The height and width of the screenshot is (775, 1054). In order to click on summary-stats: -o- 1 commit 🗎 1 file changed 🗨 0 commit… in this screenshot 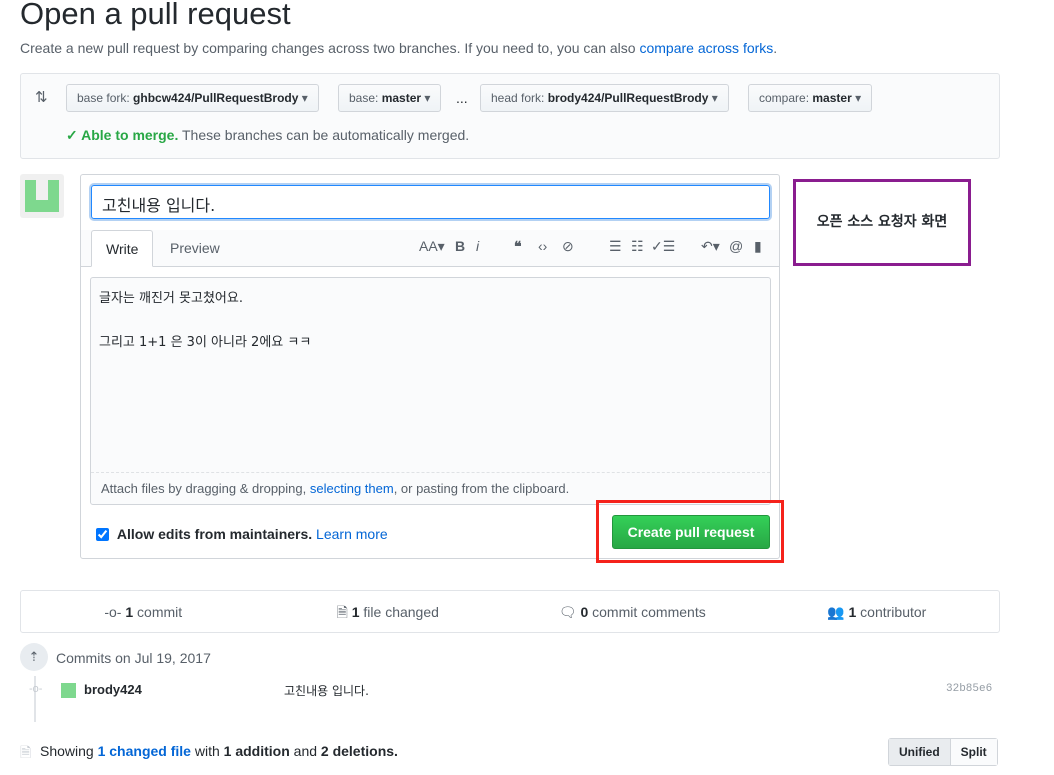, I will do `click(510, 611)`.